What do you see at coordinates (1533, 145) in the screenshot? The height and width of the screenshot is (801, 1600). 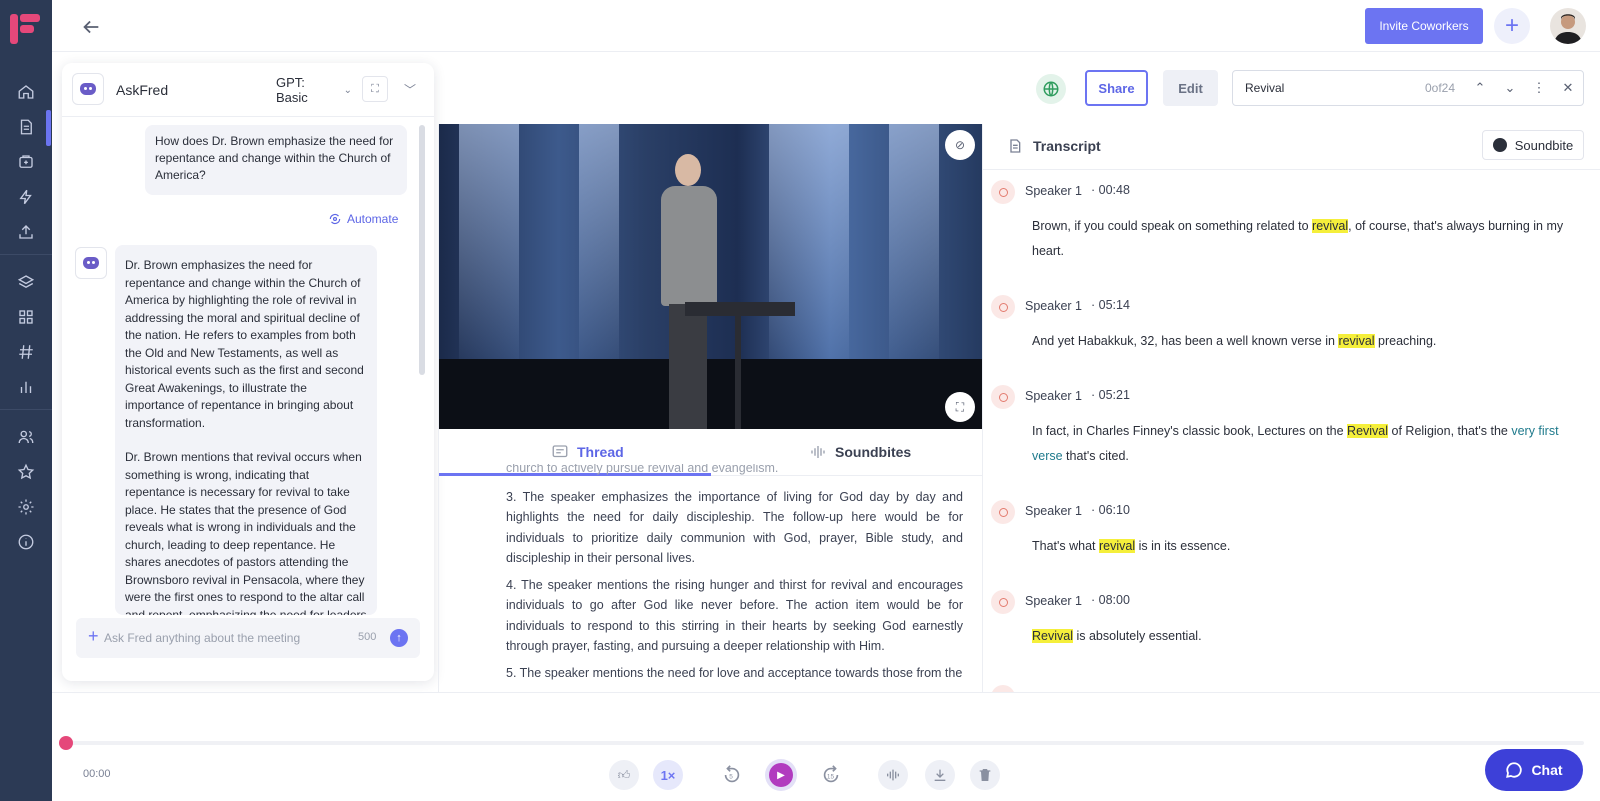 I see `soundbite-button: Soundbite` at bounding box center [1533, 145].